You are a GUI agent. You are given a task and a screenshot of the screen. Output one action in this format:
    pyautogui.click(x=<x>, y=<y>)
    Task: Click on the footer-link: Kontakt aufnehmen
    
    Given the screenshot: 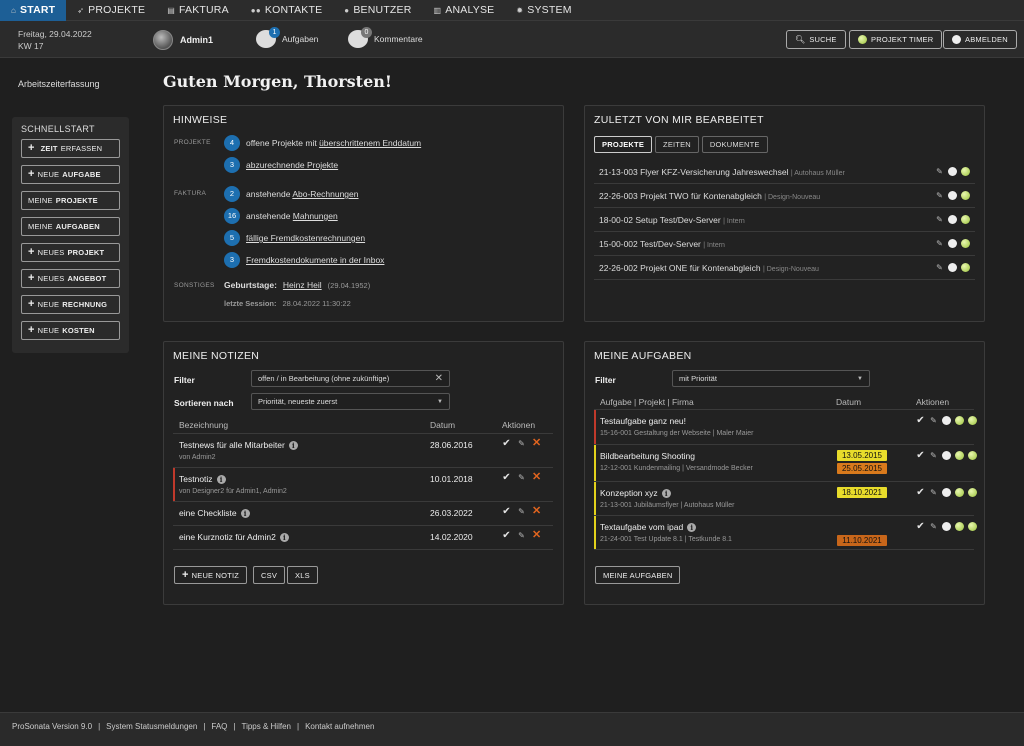 What is the action you would take?
    pyautogui.click(x=339, y=726)
    